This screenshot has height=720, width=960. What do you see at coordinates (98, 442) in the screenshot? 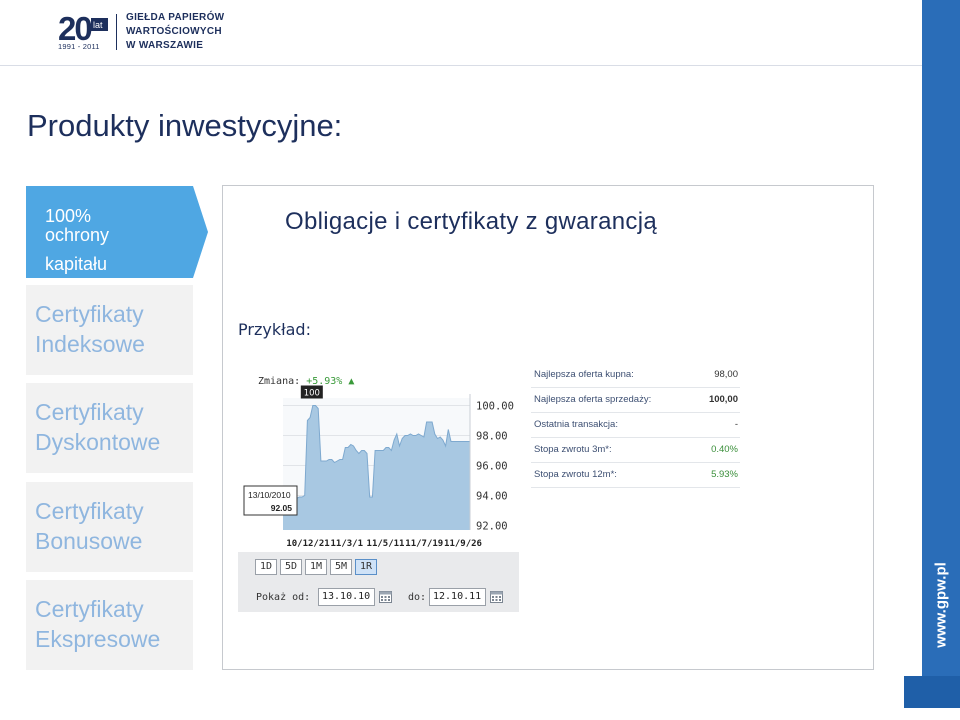
I see `nav-item-line2: Dyskontowe` at bounding box center [98, 442].